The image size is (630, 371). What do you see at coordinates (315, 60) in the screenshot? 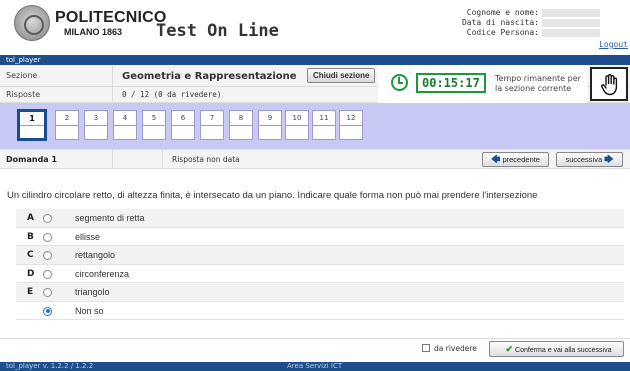
I see `app-bar: tol_player` at bounding box center [315, 60].